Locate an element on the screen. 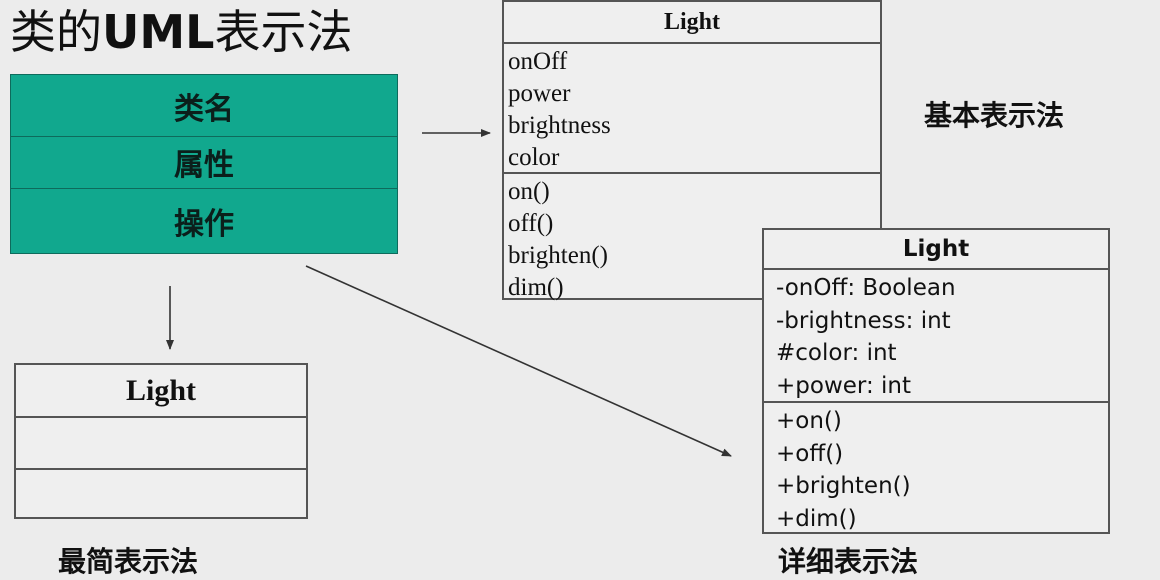 Image resolution: width=1160 pixels, height=580 pixels. empty-attribute-section is located at coordinates (161, 444).